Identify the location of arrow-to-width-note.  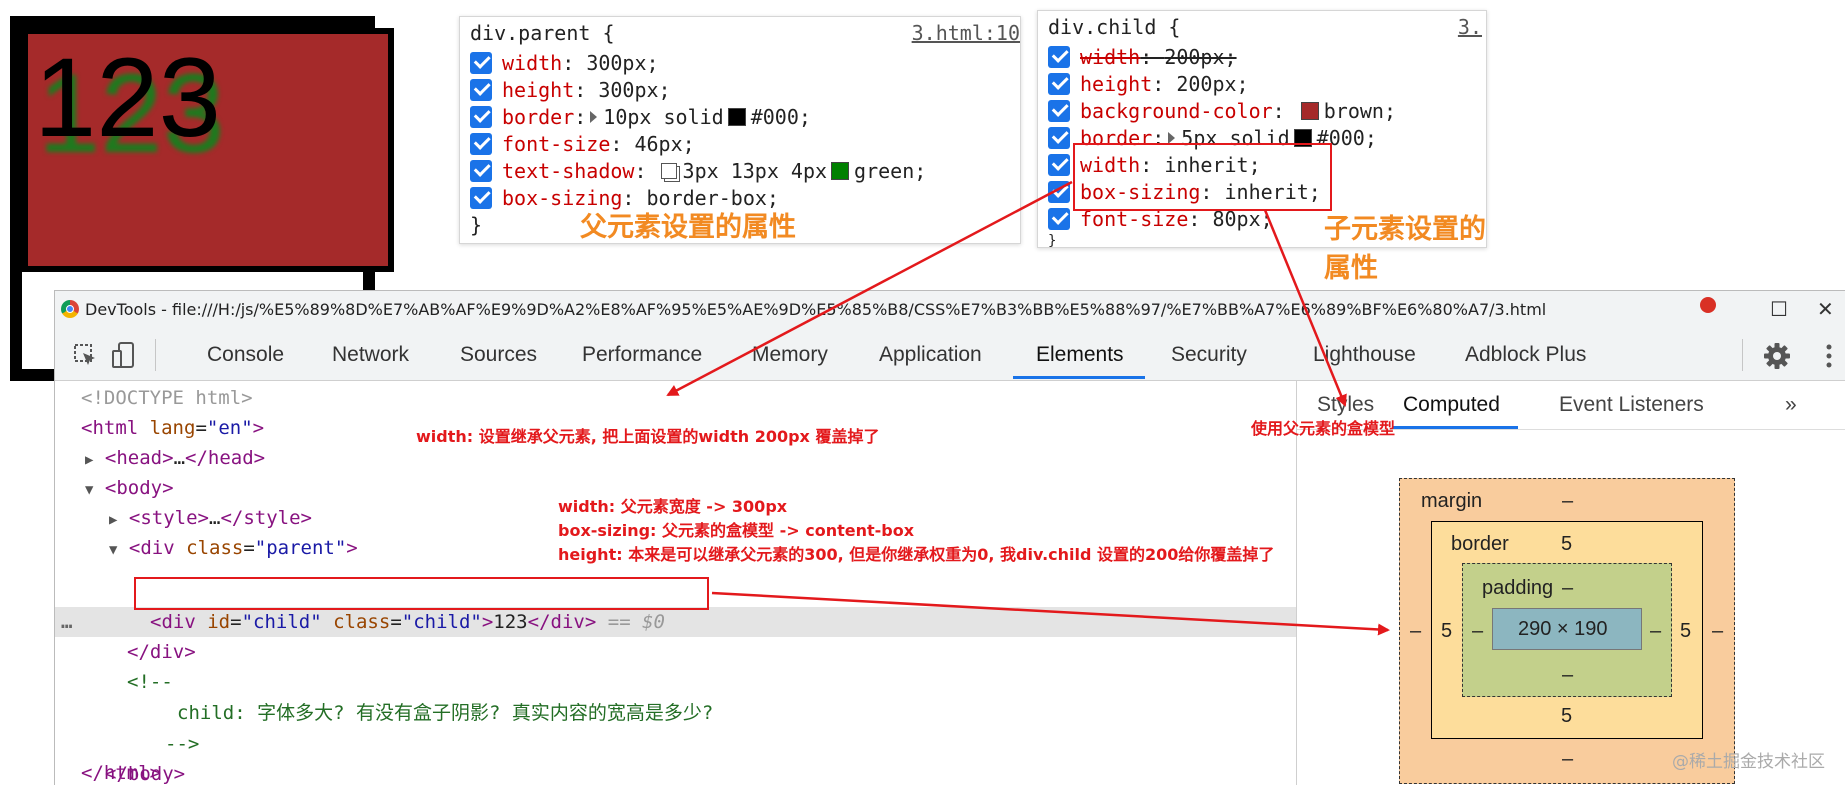
(869, 288).